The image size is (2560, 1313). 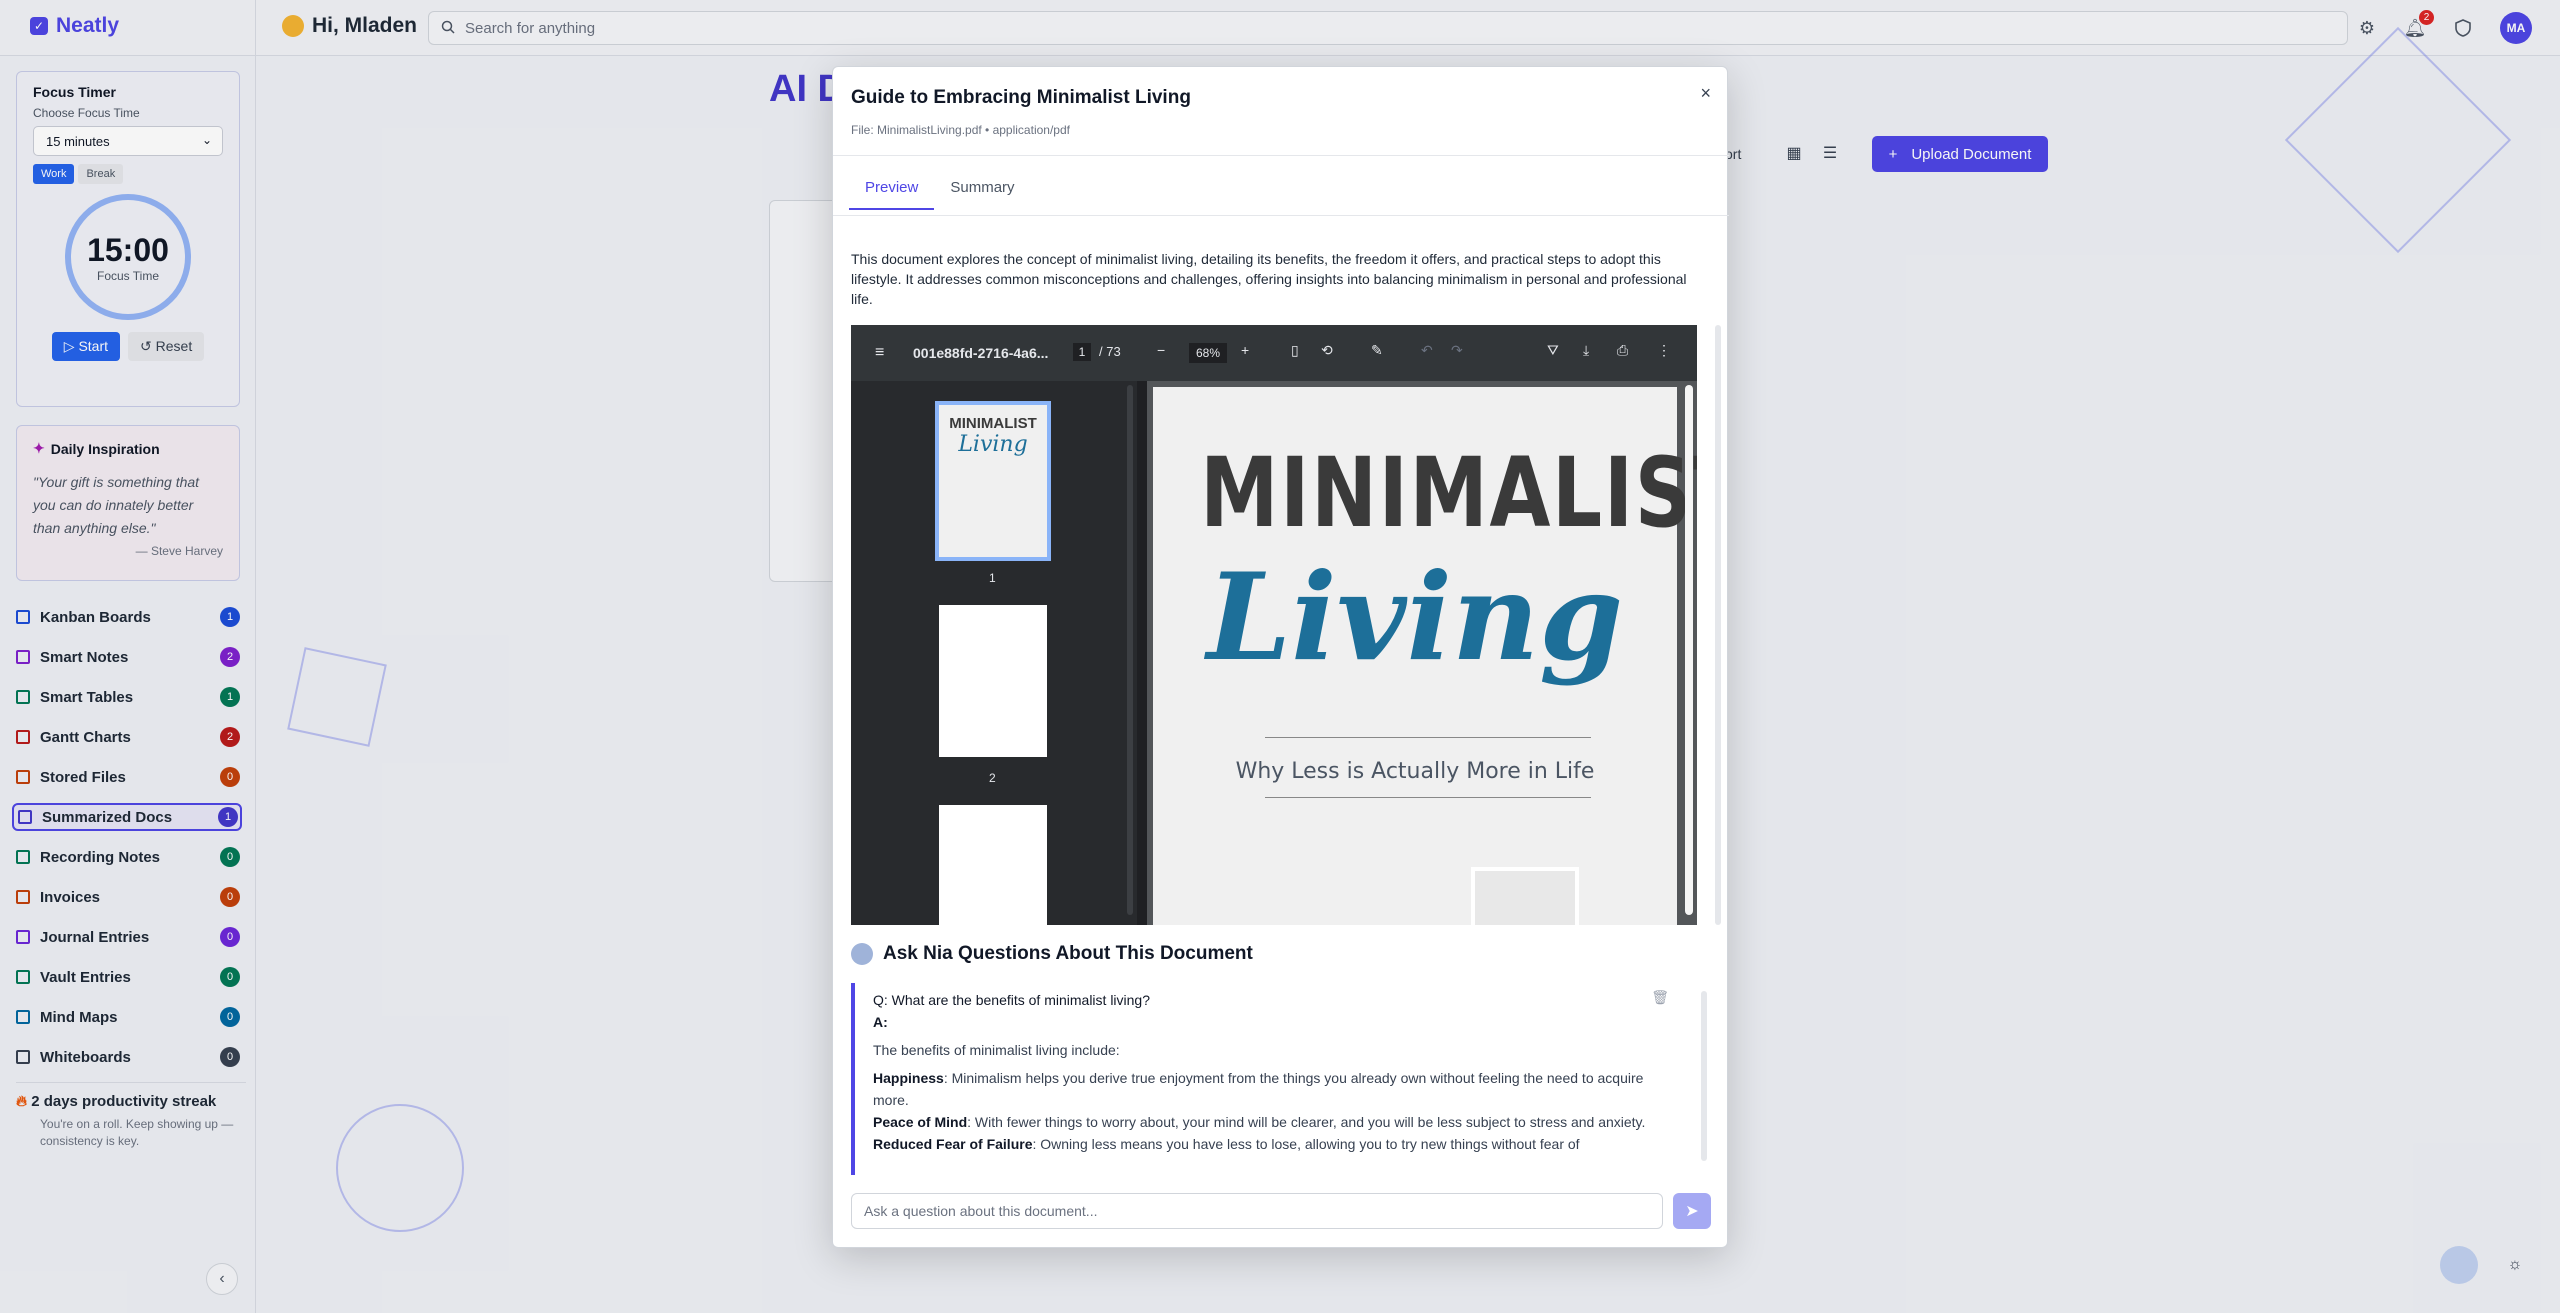 What do you see at coordinates (1586, 350) in the screenshot?
I see `download-icon: ⤓` at bounding box center [1586, 350].